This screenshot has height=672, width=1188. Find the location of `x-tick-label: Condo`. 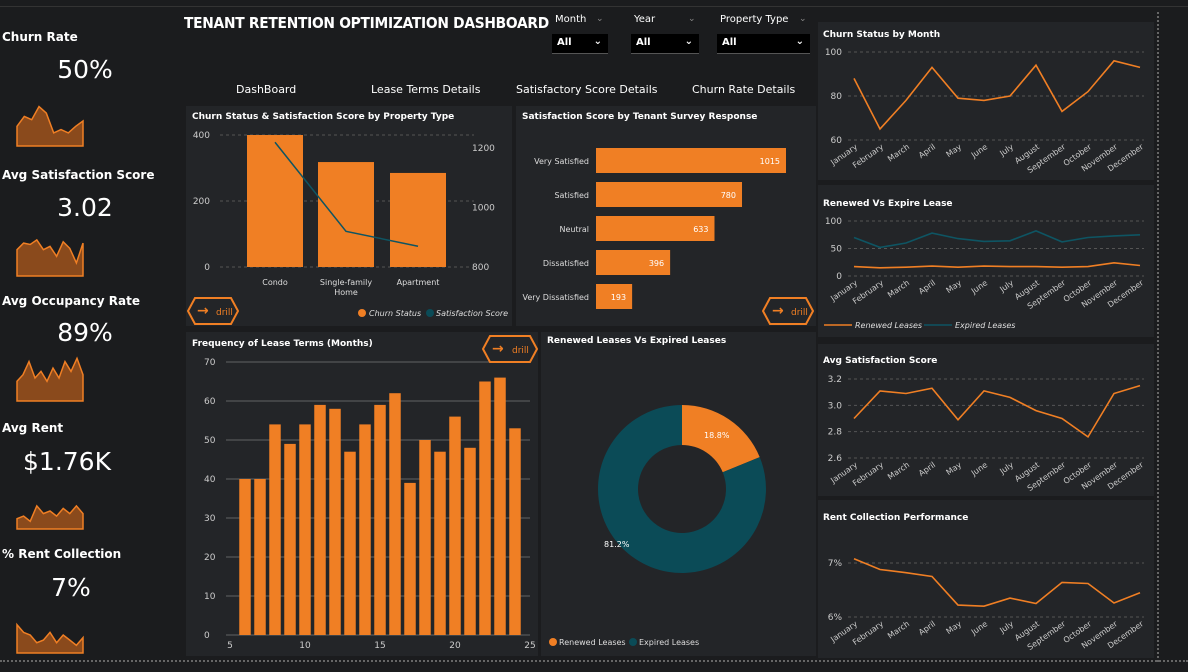

x-tick-label: Condo is located at coordinates (275, 282).